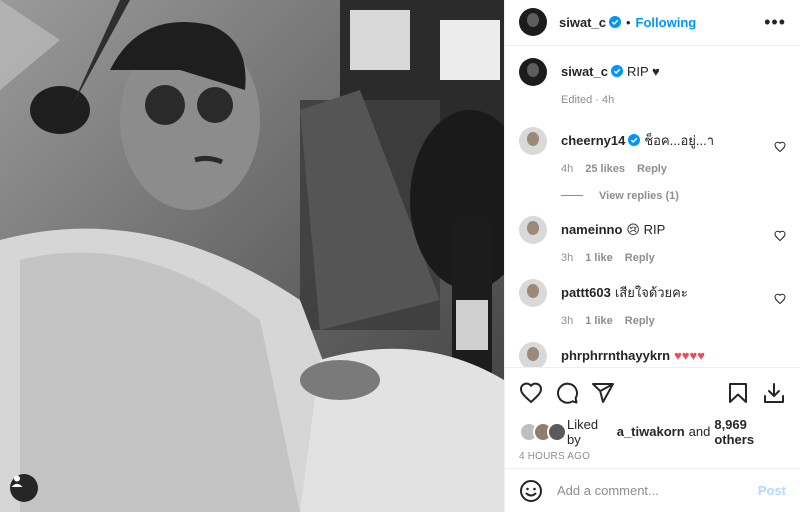 The image size is (800, 512). I want to click on comment-item: phrphrrnthayykrn ♥♥♥♥, so click(652, 354).